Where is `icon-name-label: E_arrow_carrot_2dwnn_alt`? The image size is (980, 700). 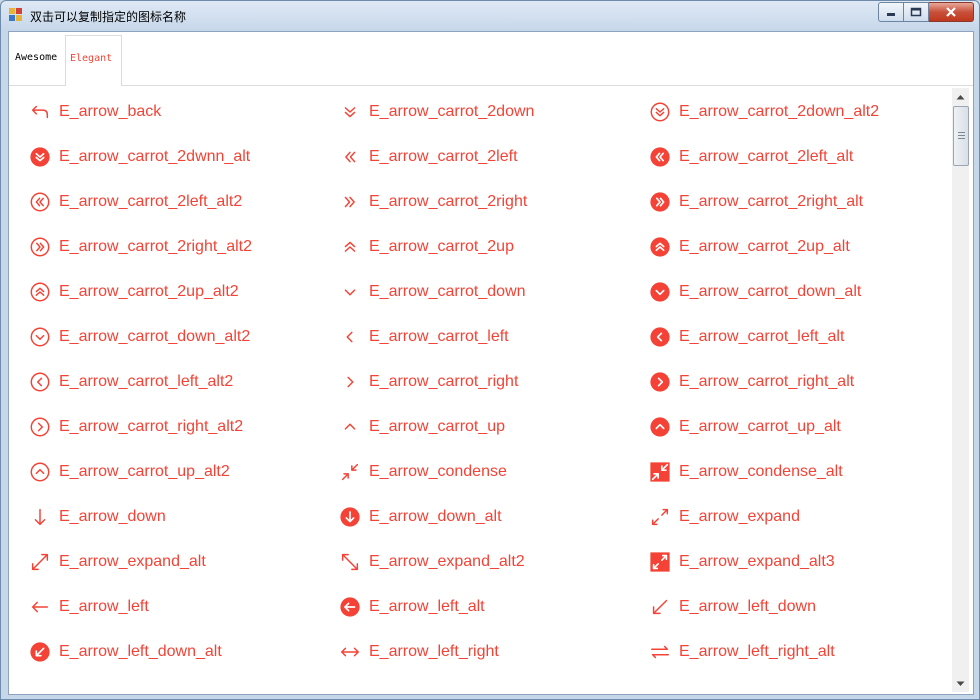 icon-name-label: E_arrow_carrot_2dwnn_alt is located at coordinates (155, 156).